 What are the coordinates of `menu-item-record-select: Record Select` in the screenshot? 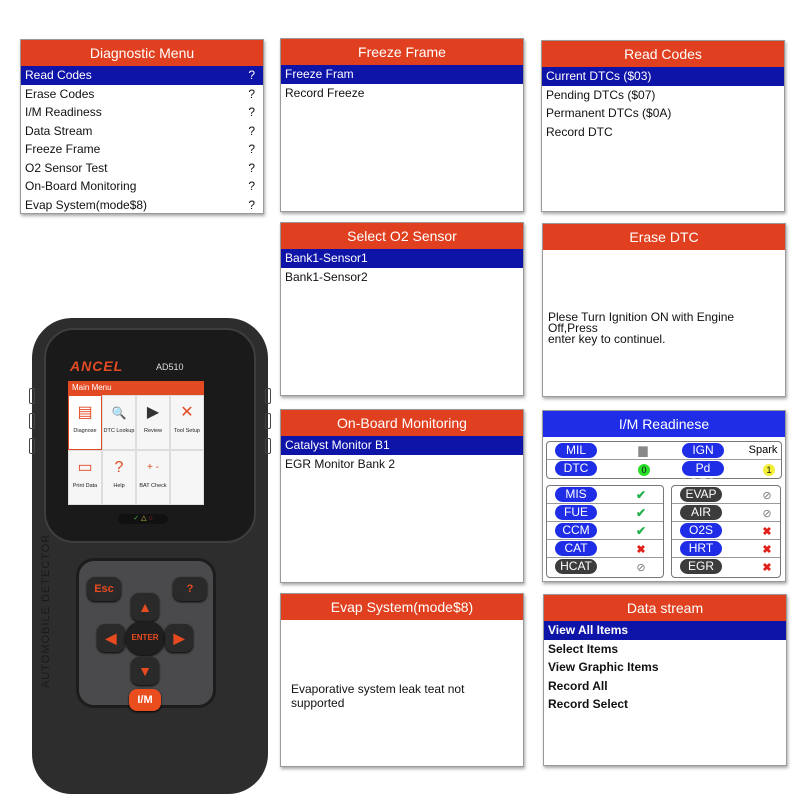 It's located at (665, 704).